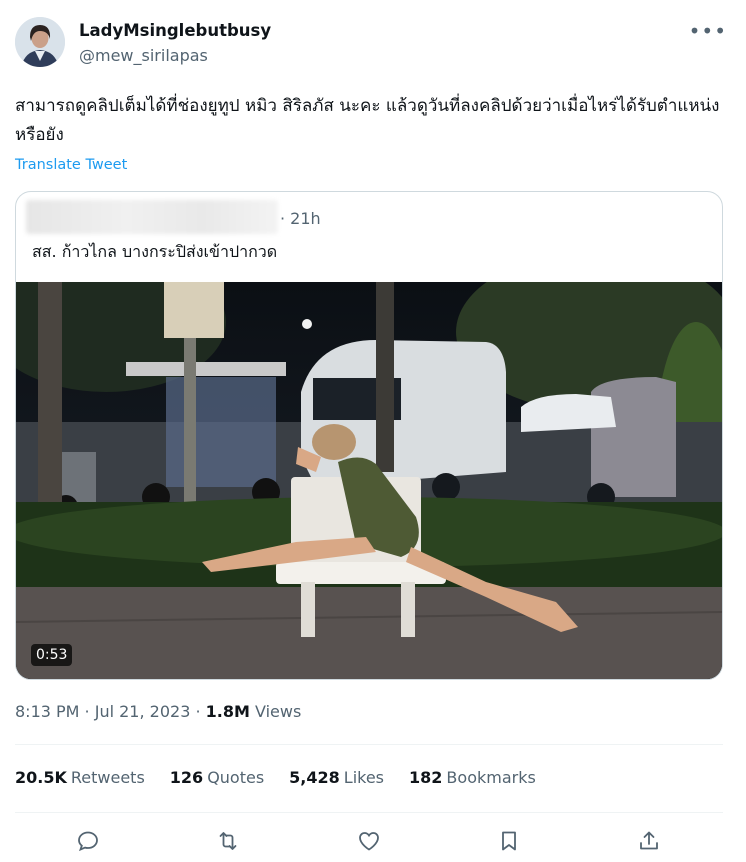  I want to click on retweet-icon, so click(228, 841).